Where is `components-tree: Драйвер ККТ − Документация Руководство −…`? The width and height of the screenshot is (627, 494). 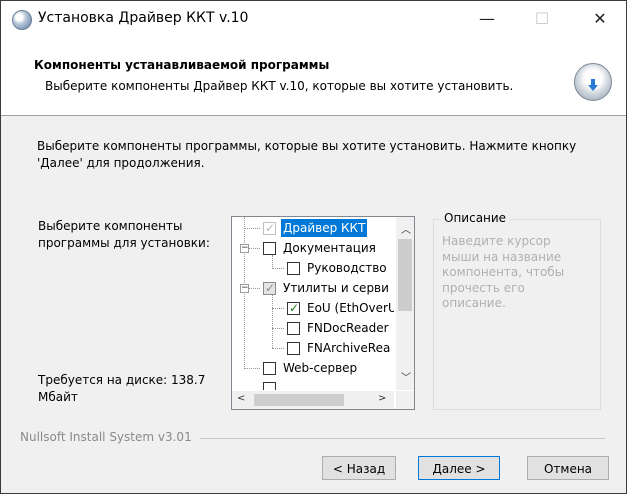
components-tree: Драйвер ККТ − Документация Руководство −… is located at coordinates (323, 313).